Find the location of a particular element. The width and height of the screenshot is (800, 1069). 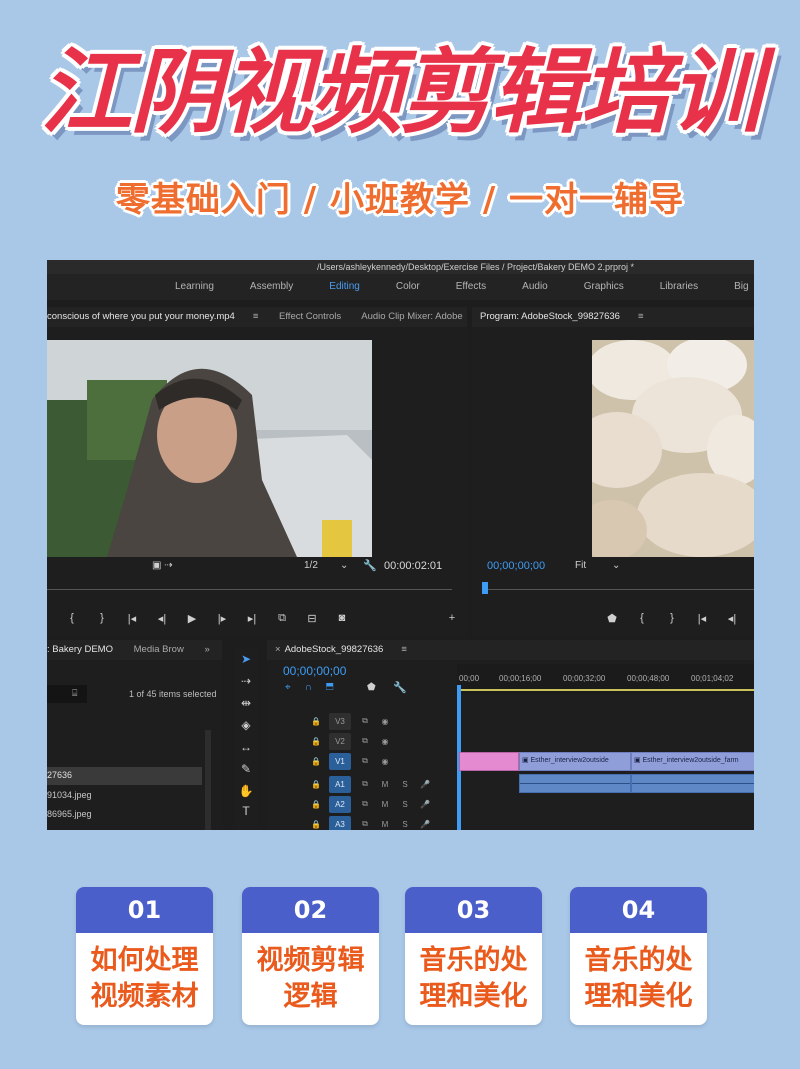

new-bin-icon: ⌸ is located at coordinates (74, 693).